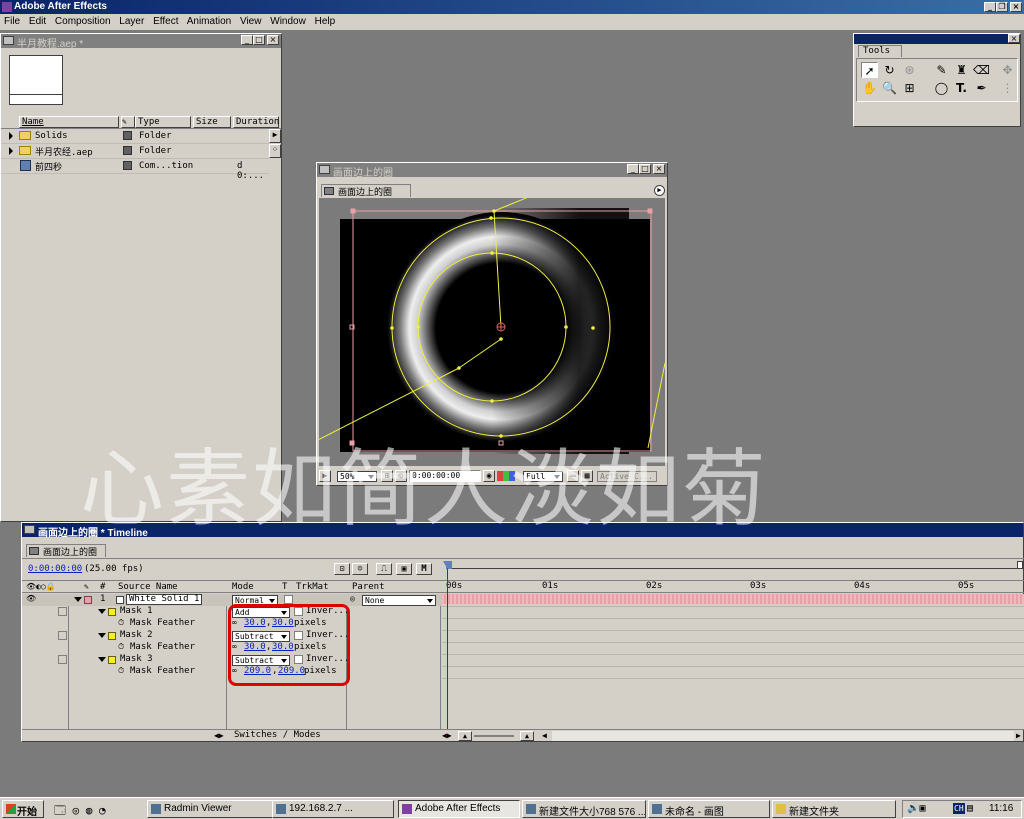 This screenshot has width=1024, height=819. What do you see at coordinates (961, 70) in the screenshot?
I see `clone-stamp-tool-icon: ♜` at bounding box center [961, 70].